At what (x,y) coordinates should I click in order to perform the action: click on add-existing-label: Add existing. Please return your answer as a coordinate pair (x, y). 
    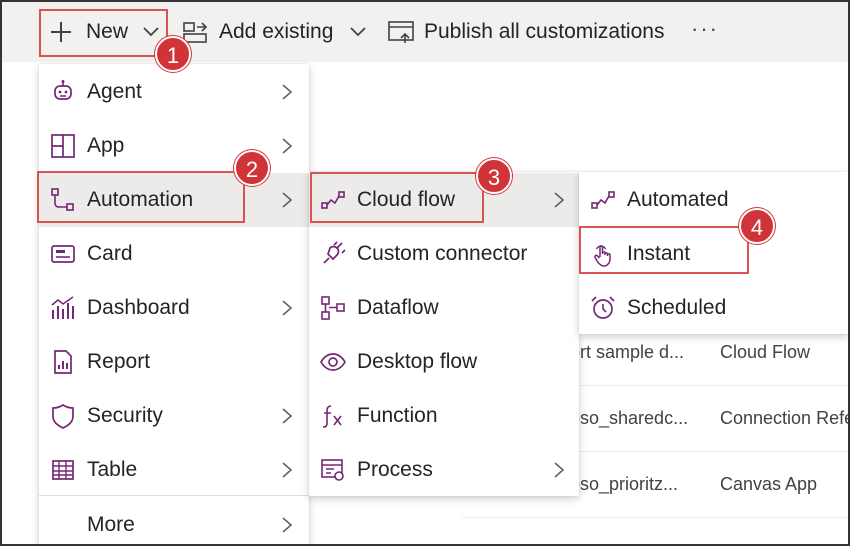
    Looking at the image, I should click on (276, 31).